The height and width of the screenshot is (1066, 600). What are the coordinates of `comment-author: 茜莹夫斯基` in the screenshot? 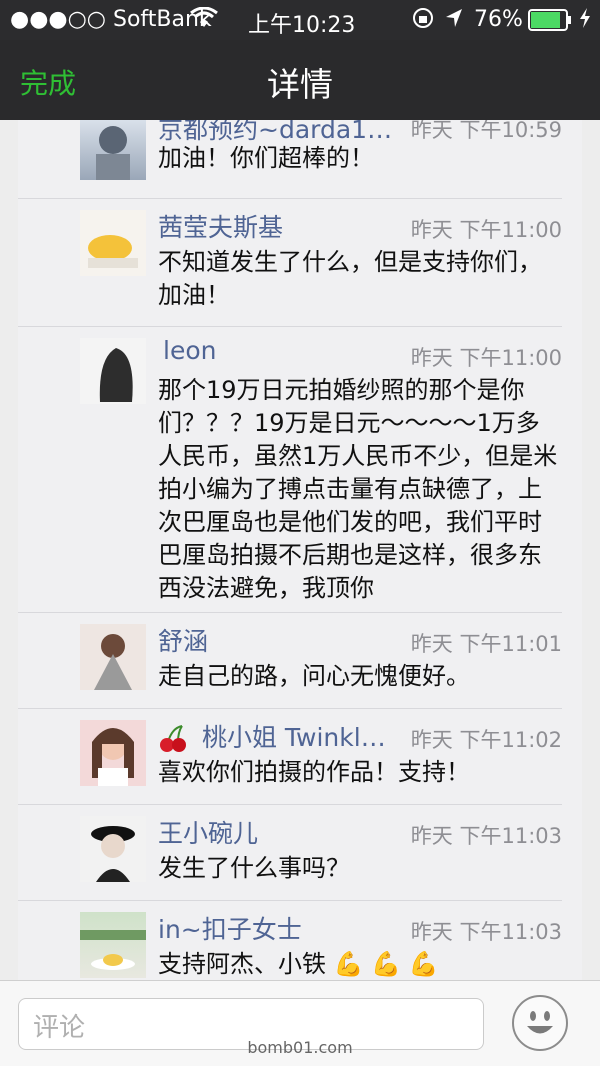 It's located at (220, 226).